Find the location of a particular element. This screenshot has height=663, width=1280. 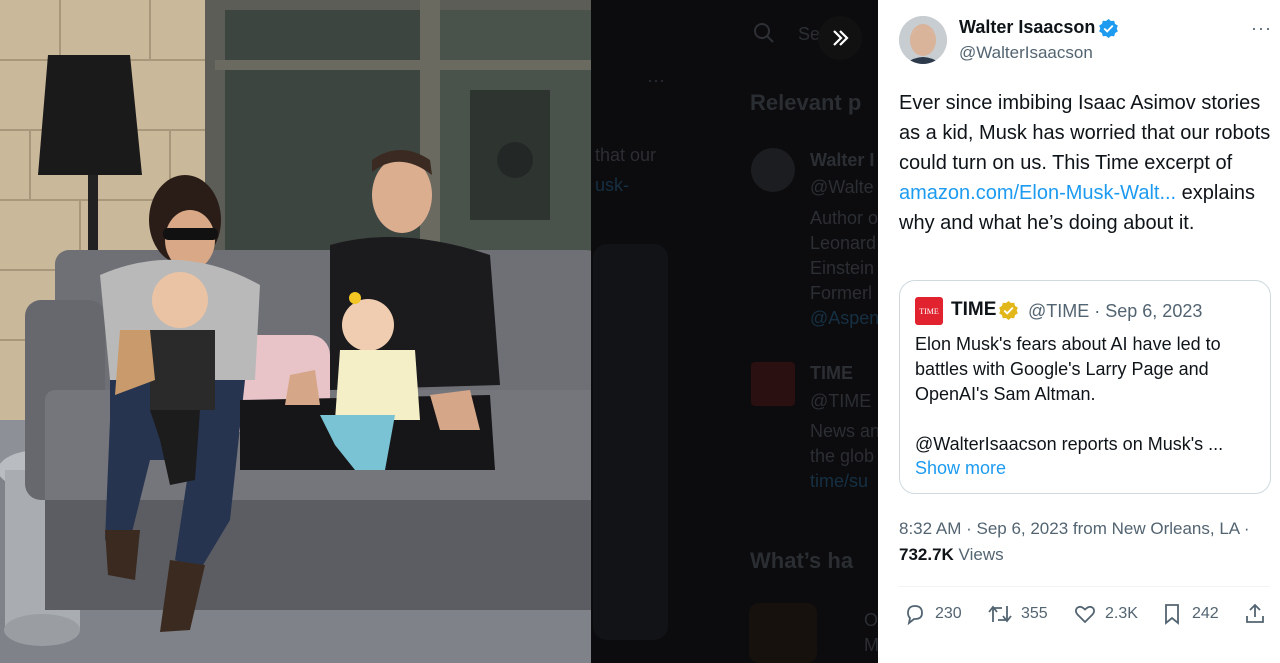

backdrop-snippet: that our is located at coordinates (626, 155).